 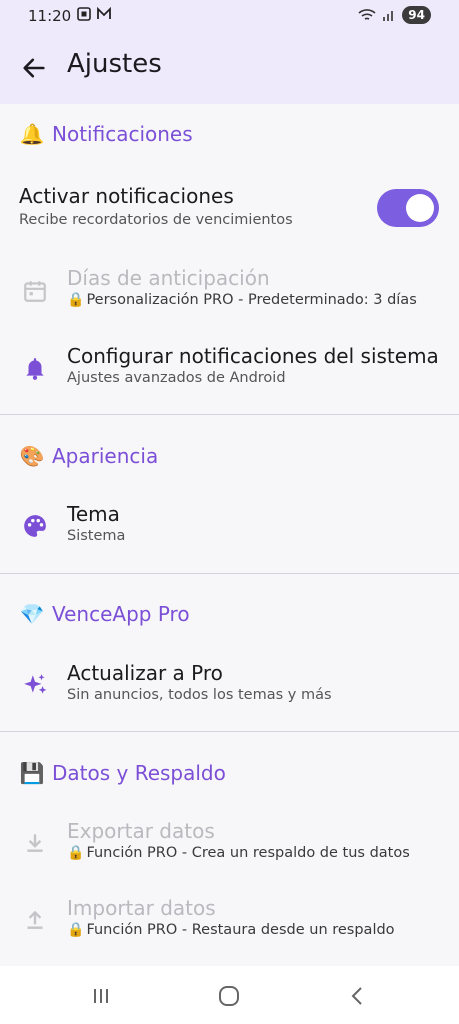 What do you see at coordinates (416, 15) in the screenshot?
I see `battery-level: 94` at bounding box center [416, 15].